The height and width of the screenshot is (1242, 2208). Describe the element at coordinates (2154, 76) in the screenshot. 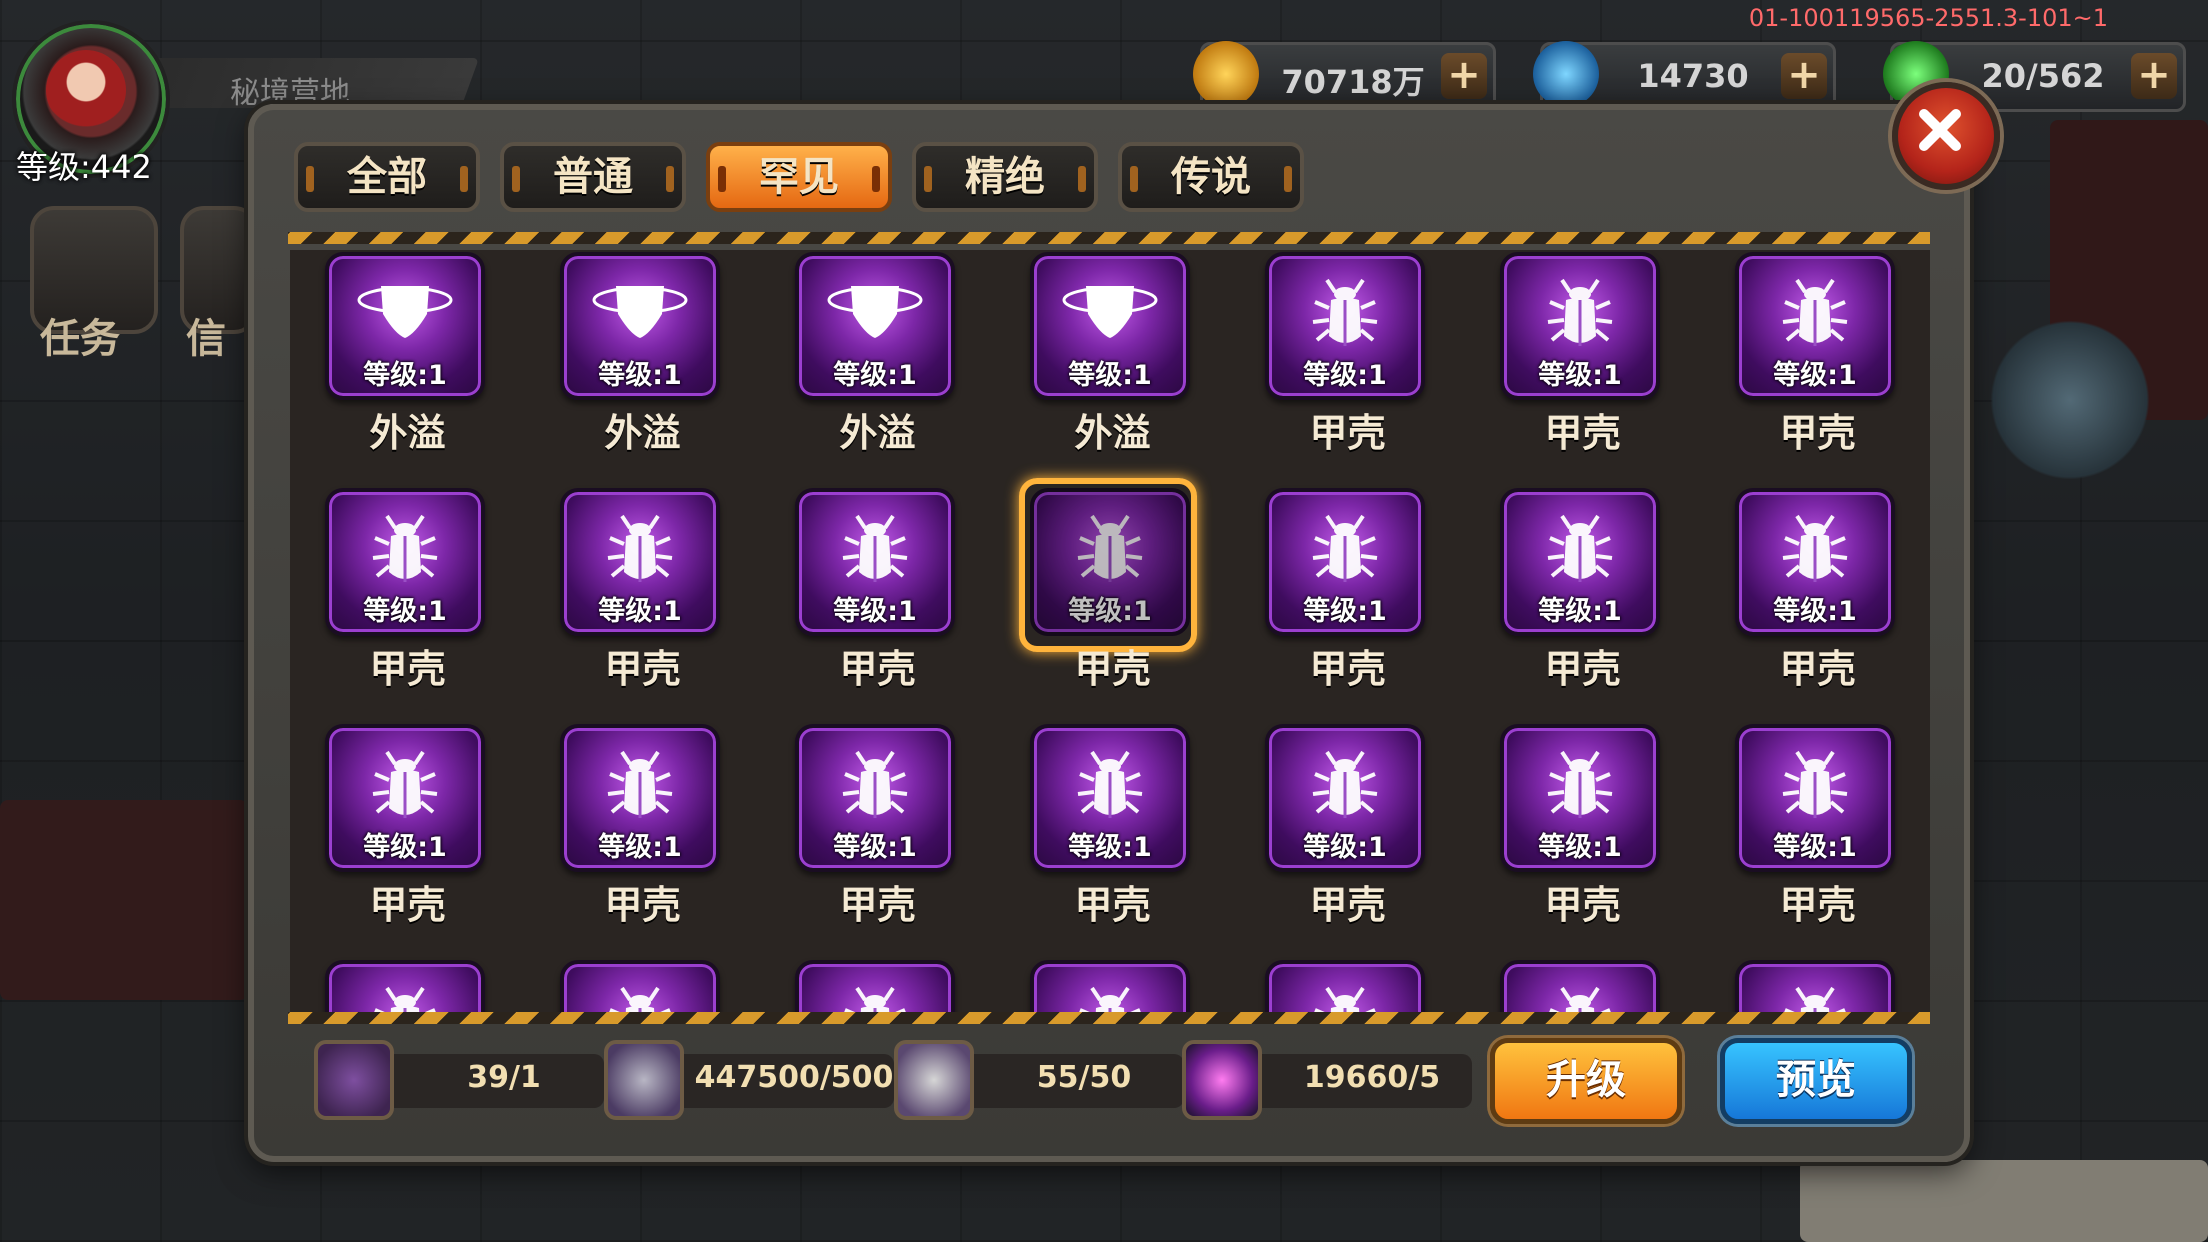

I see `energy-add-button: +` at that location.